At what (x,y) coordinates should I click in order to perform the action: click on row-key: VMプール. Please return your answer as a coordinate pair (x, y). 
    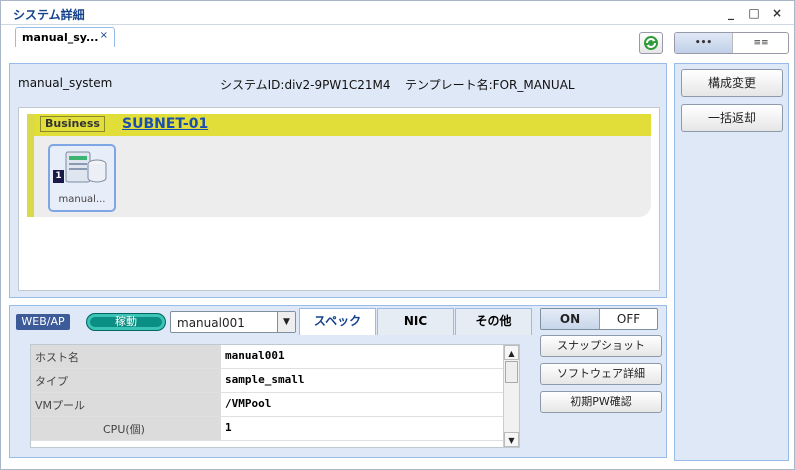
    Looking at the image, I should click on (126, 404).